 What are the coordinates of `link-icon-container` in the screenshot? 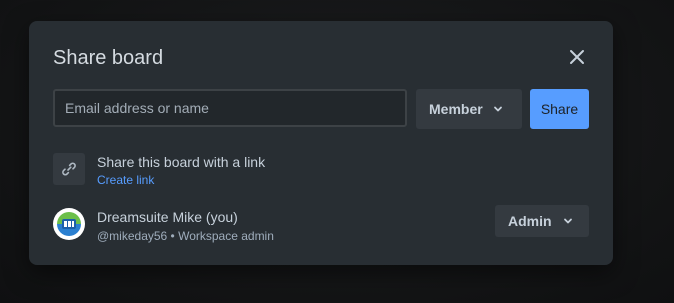 It's located at (69, 169).